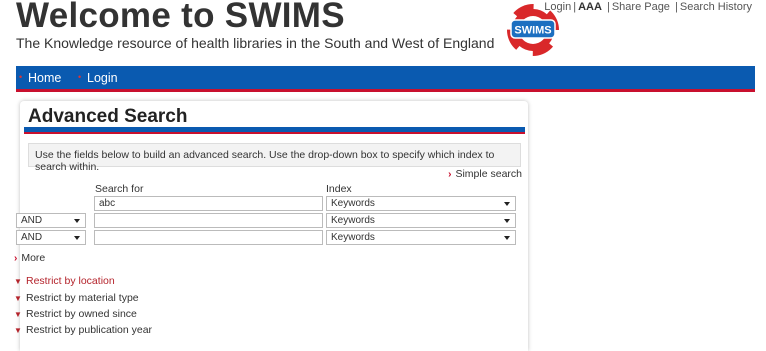 The image size is (766, 351). I want to click on login-link: Login, so click(557, 7).